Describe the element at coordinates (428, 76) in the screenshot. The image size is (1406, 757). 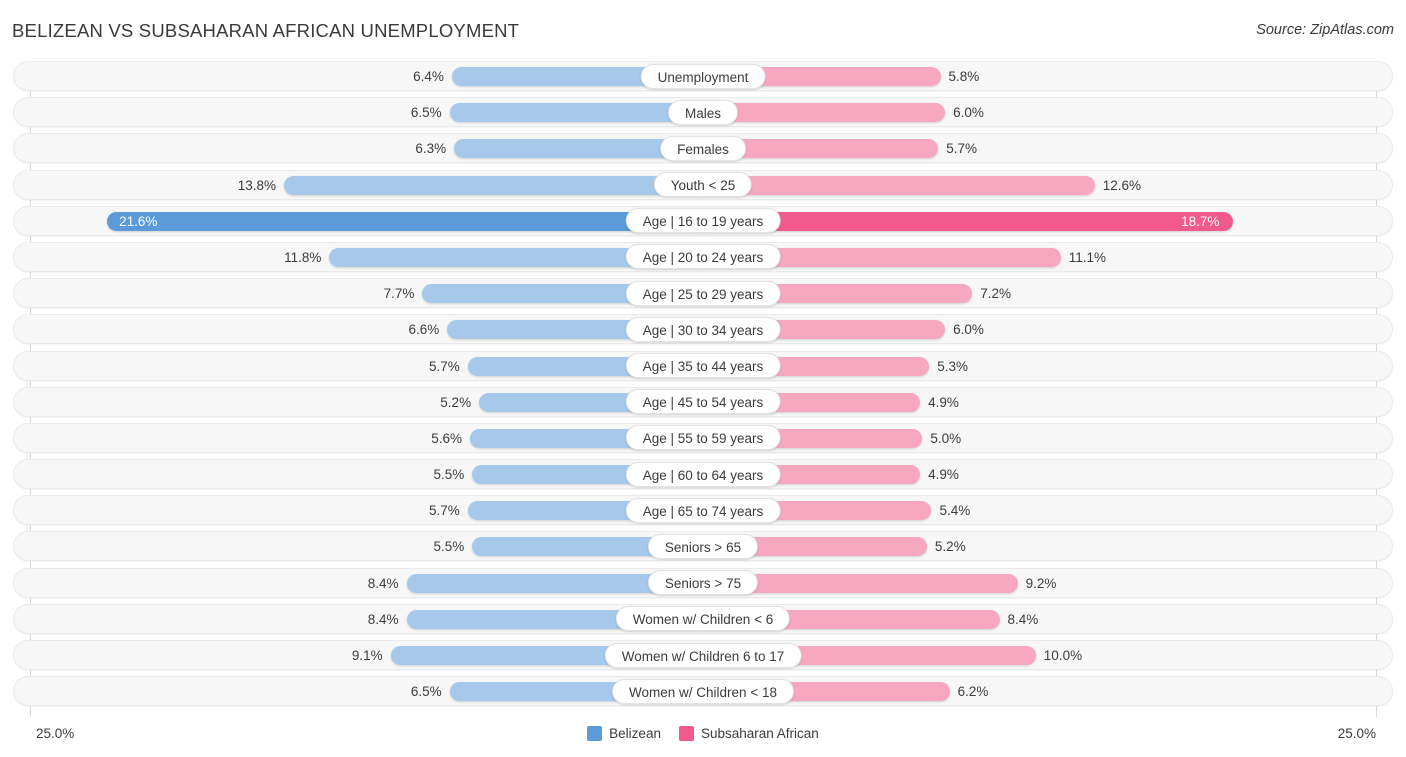
I see `value-label-belizean: 6.4%` at that location.